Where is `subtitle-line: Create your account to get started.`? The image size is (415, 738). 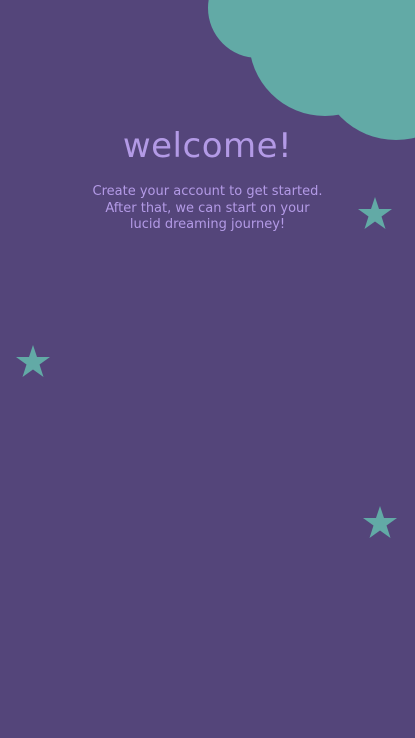 subtitle-line: Create your account to get started. is located at coordinates (207, 191).